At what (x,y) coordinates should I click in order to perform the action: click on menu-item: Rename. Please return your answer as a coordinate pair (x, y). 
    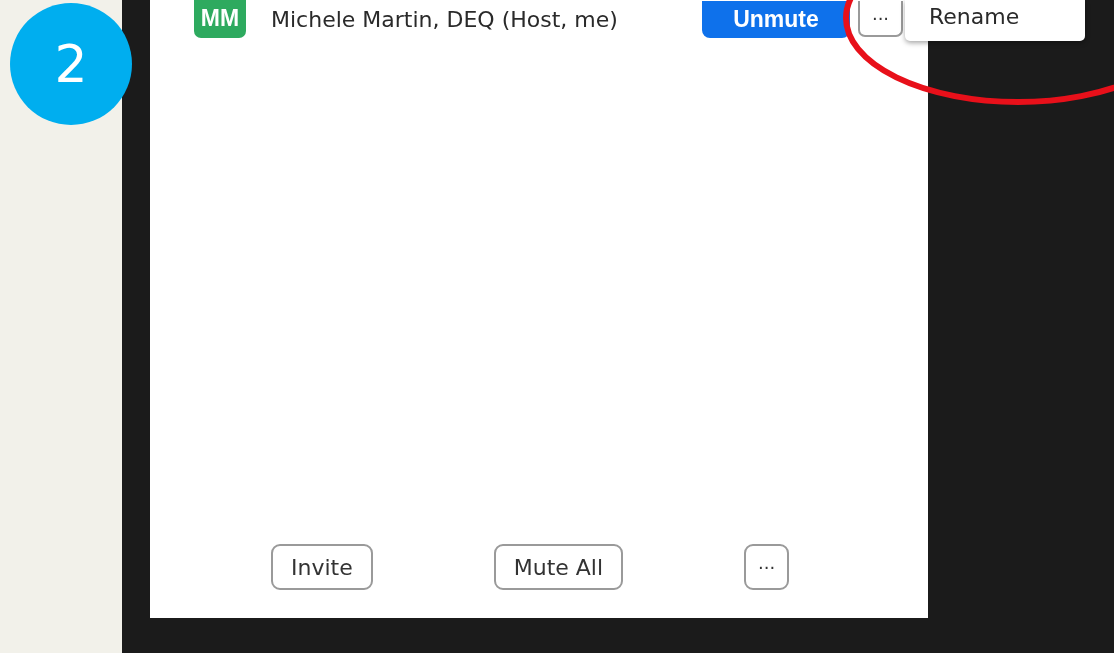
    Looking at the image, I should click on (962, 22).